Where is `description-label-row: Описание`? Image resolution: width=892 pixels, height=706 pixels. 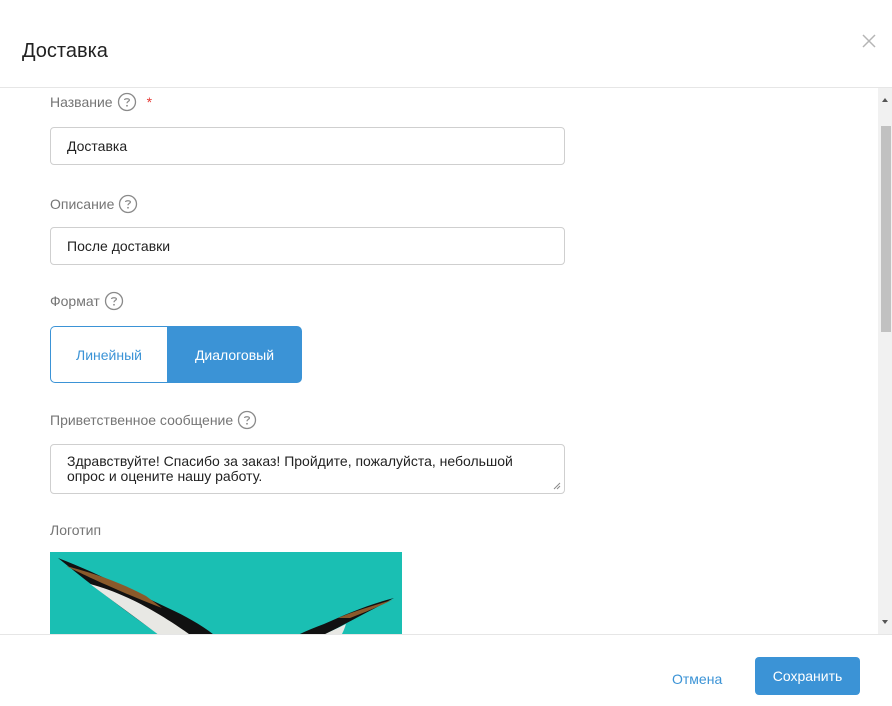
description-label-row: Описание is located at coordinates (94, 204).